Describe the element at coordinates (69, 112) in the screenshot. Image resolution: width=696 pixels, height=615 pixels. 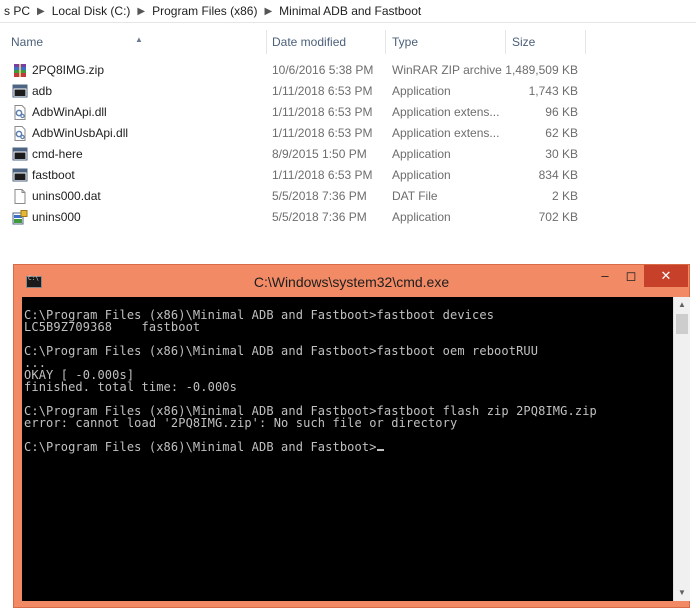
I see `file-name: AdbWinApi.dll` at that location.